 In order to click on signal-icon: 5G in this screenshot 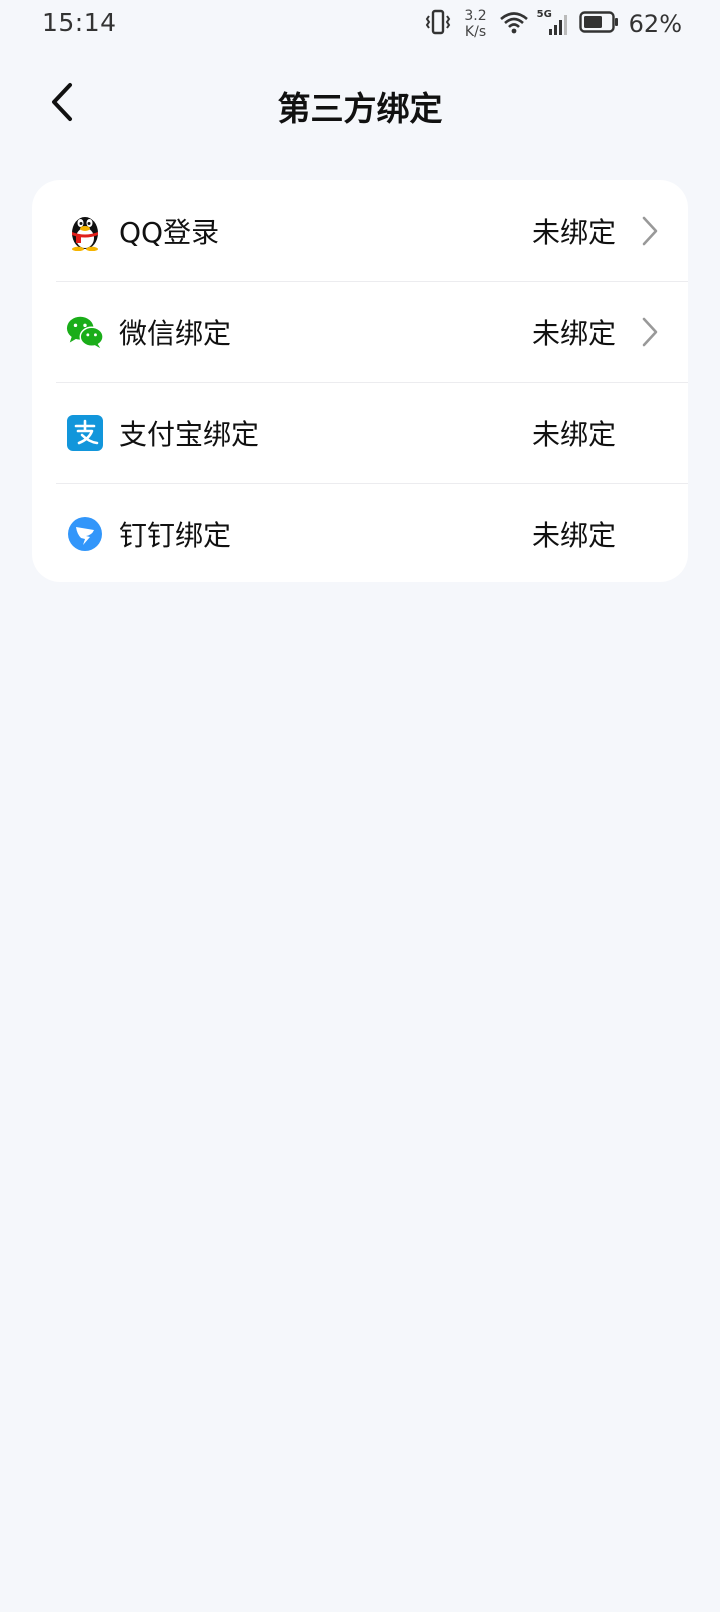, I will do `click(554, 24)`.